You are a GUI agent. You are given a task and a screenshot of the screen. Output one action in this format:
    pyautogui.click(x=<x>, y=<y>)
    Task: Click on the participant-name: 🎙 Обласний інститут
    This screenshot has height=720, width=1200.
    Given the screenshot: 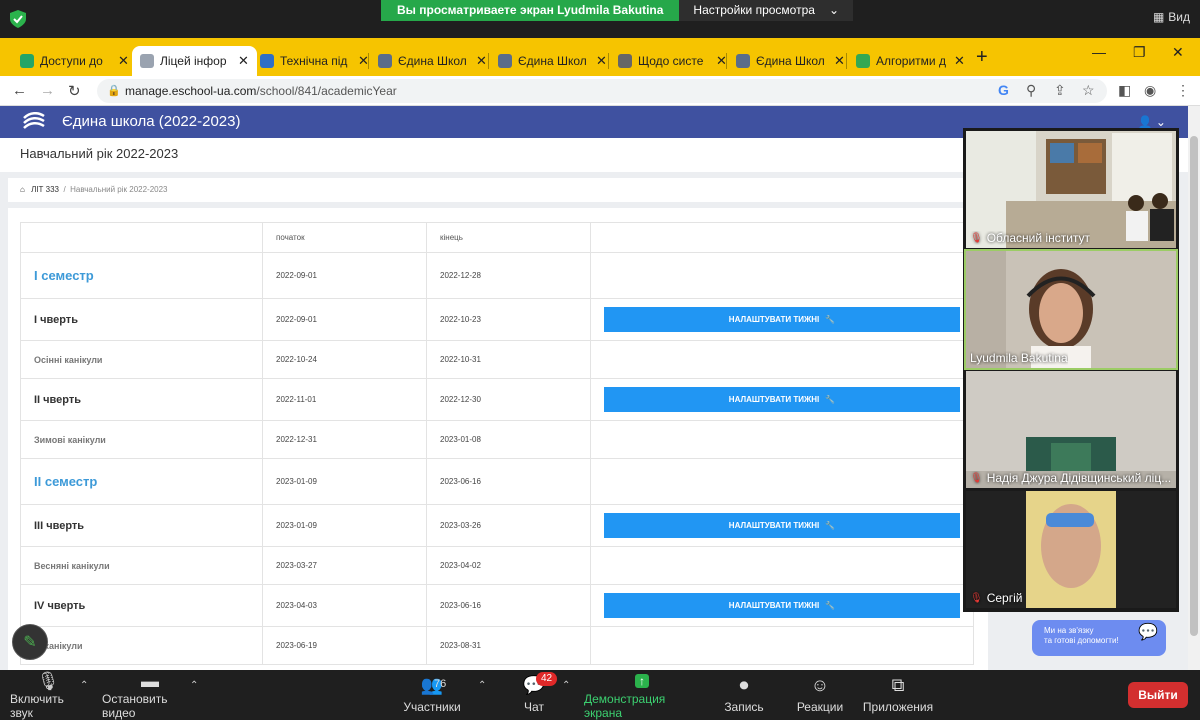 What is the action you would take?
    pyautogui.click(x=1030, y=238)
    